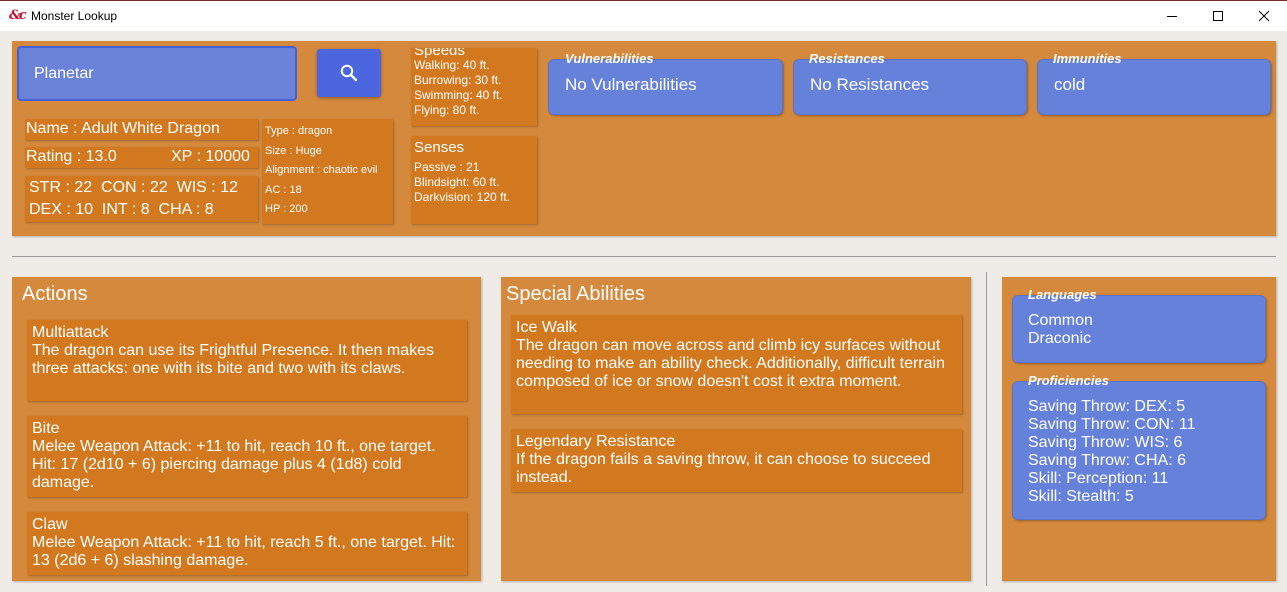 This screenshot has width=1287, height=592. I want to click on proficiency-item: Saving Throw: CON: 11, so click(1112, 424).